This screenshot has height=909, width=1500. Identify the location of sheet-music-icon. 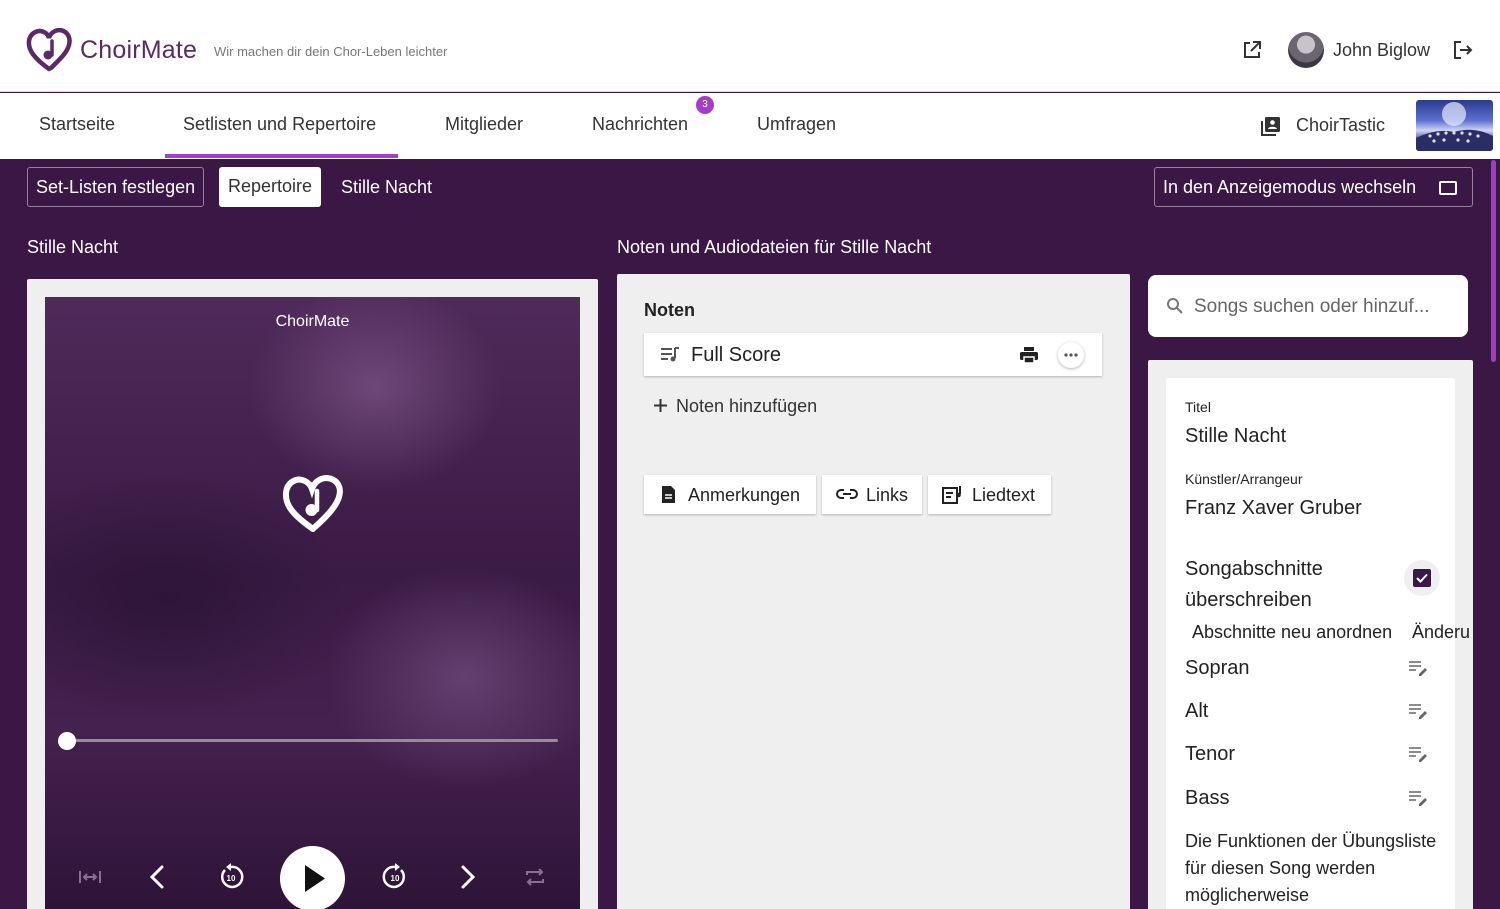
(670, 354).